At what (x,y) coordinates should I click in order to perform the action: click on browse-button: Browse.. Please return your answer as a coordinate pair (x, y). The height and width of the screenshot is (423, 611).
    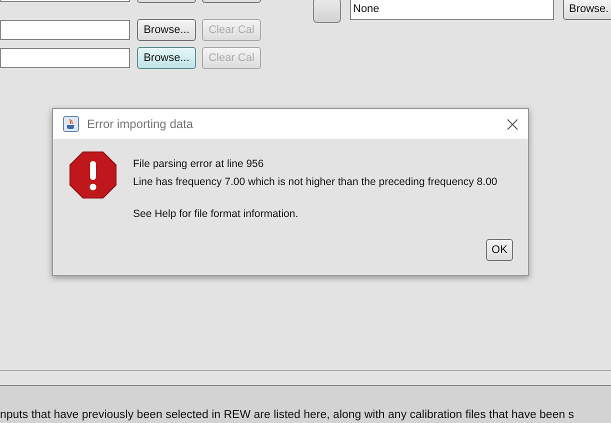
    Looking at the image, I should click on (587, 10).